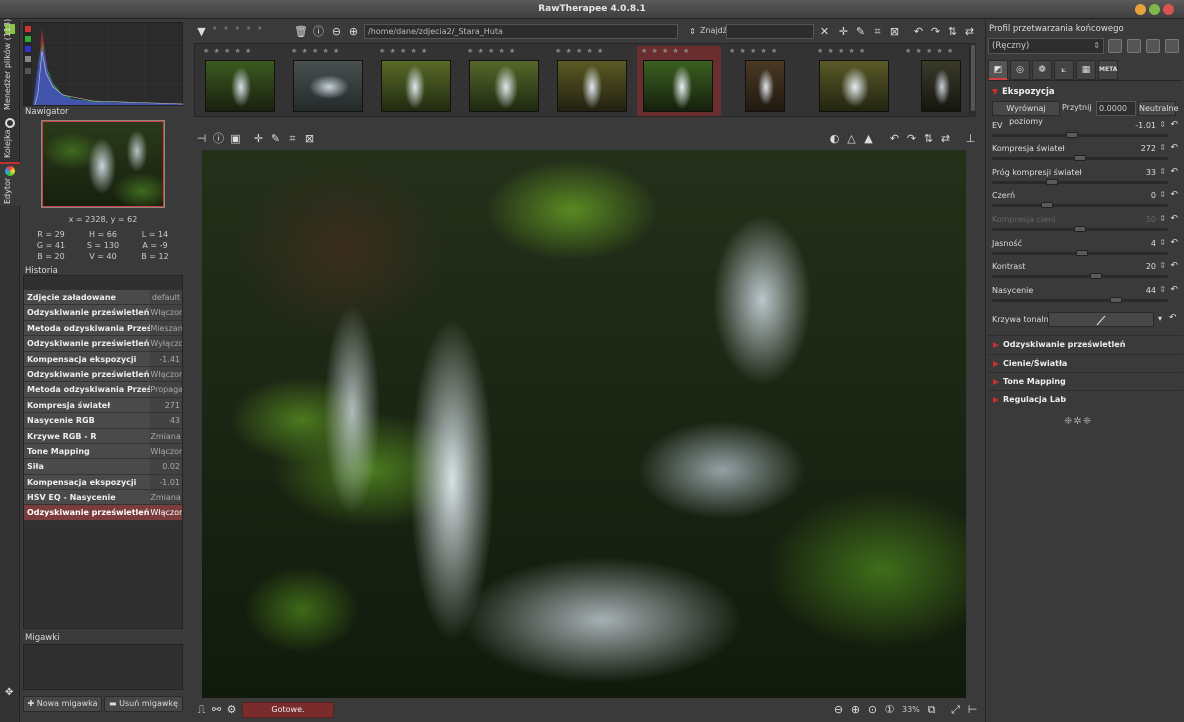 The height and width of the screenshot is (722, 1184). What do you see at coordinates (103, 344) in the screenshot?
I see `history-row: Odzyskiwanie prześwietleńWyłączone` at bounding box center [103, 344].